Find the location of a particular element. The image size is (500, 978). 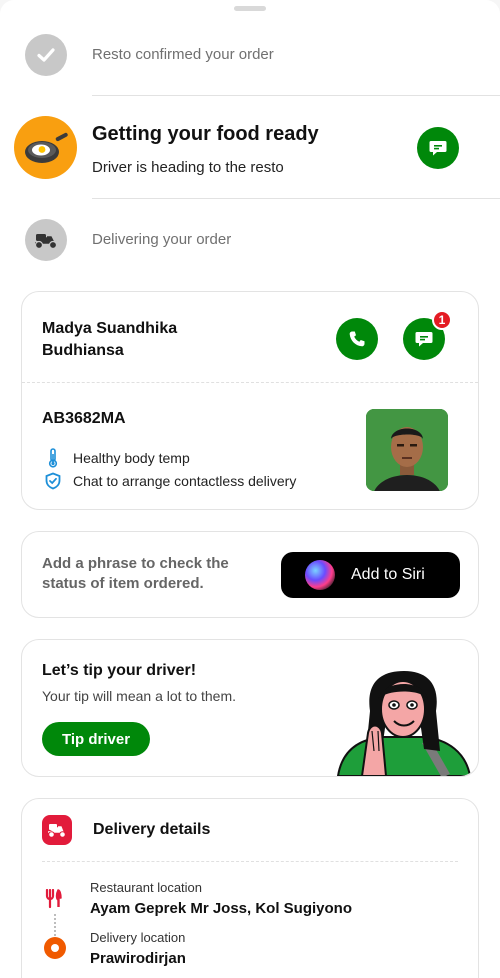

add-to-siri-label: Add to Siri is located at coordinates (388, 574).